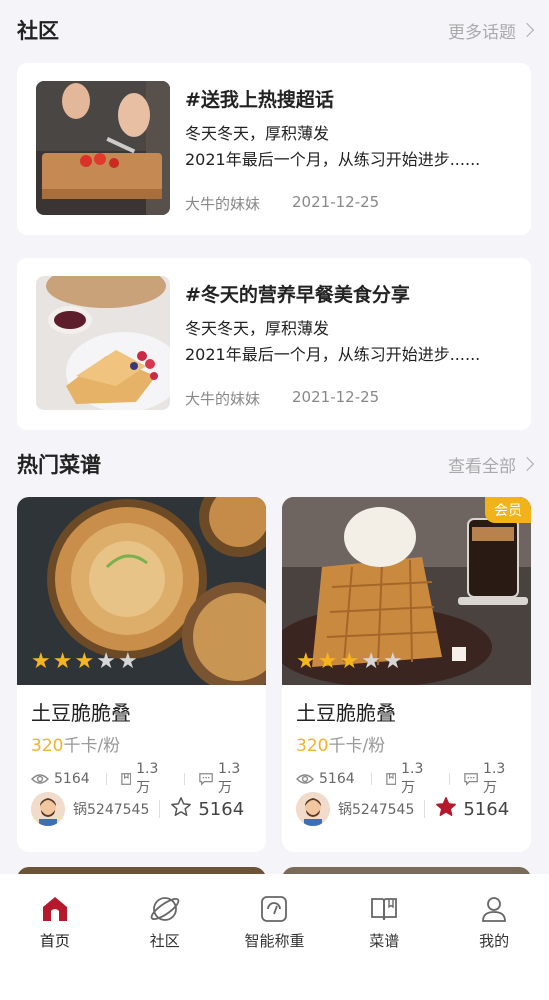 The height and width of the screenshot is (1000, 549). I want to click on topic-title: #冬天的营养早餐美食分享, so click(297, 295).